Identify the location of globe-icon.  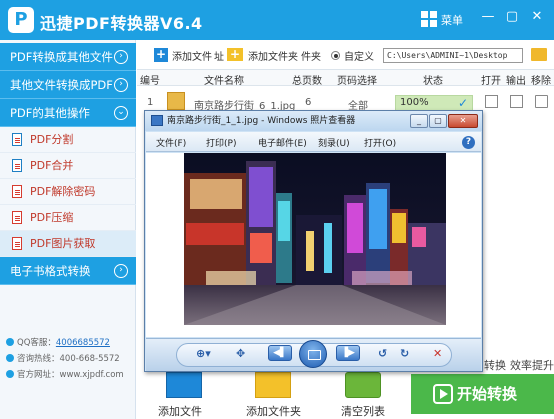
(10, 374).